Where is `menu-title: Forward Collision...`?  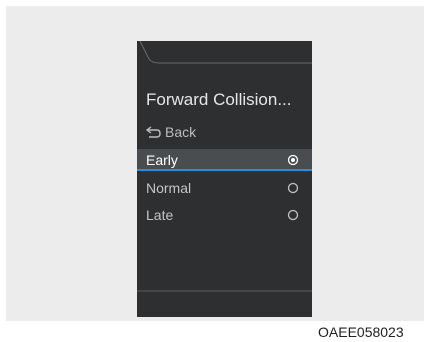 menu-title: Forward Collision... is located at coordinates (219, 99).